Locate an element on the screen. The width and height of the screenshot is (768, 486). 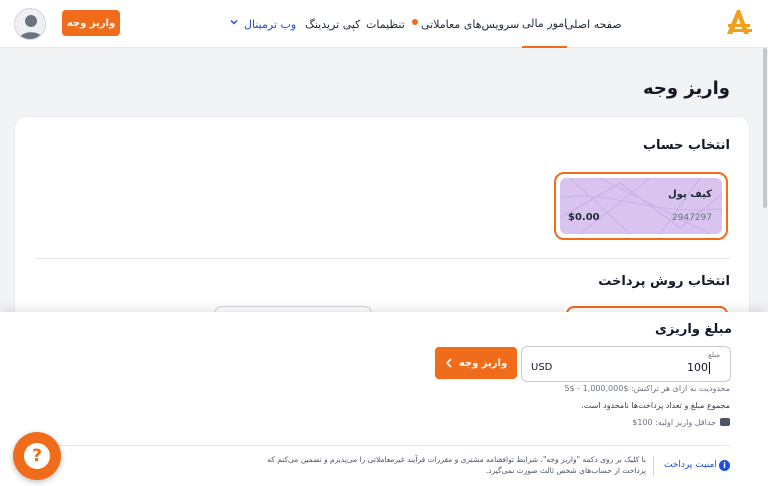
amount-title: مبلغ واریزی is located at coordinates (693, 329).